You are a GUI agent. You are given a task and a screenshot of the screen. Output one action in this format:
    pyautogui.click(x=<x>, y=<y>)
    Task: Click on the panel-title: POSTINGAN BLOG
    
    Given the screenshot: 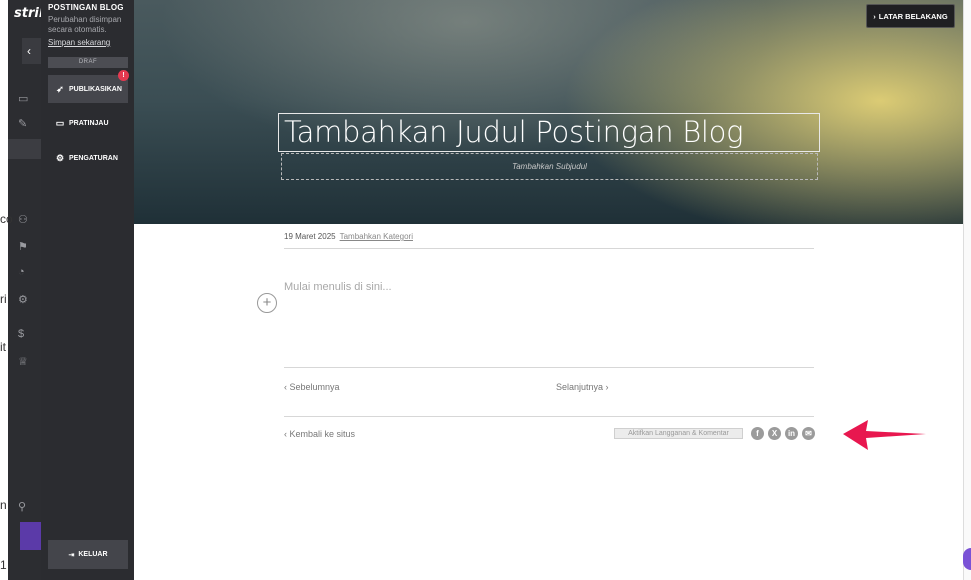 What is the action you would take?
    pyautogui.click(x=86, y=7)
    